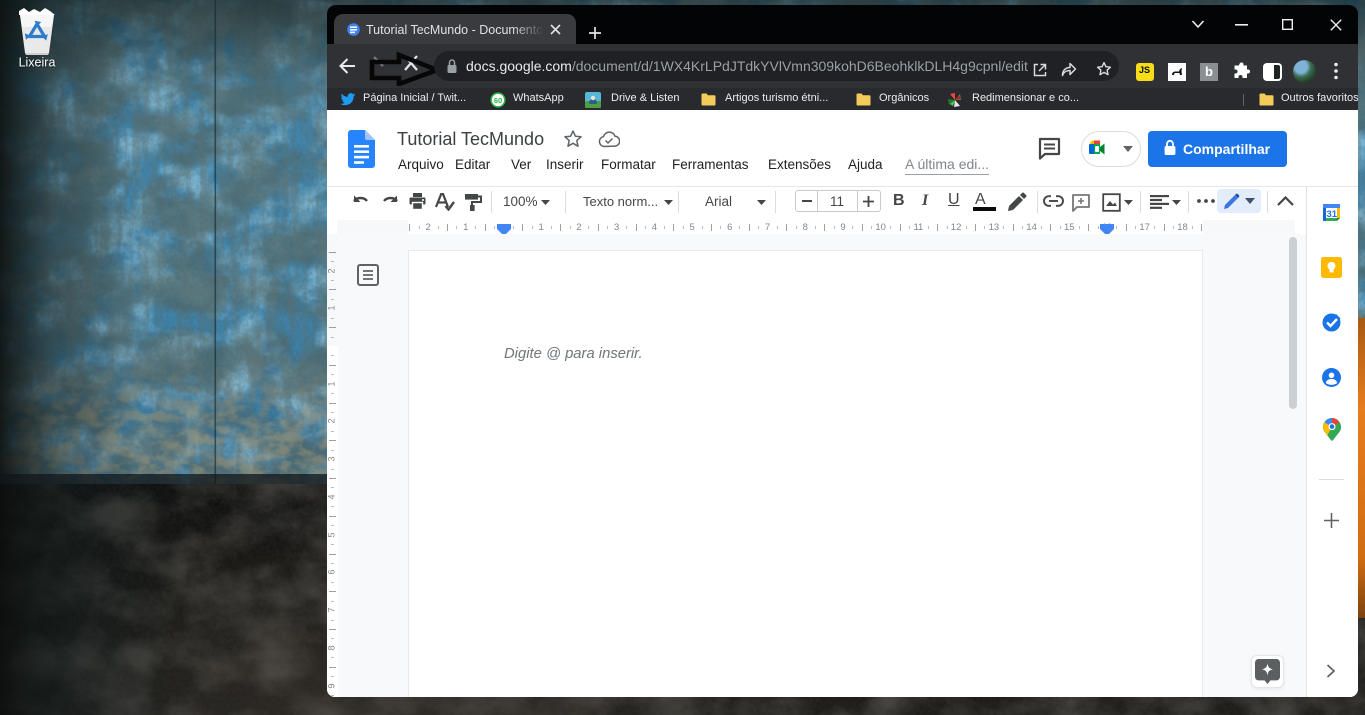 The image size is (1365, 715). Describe the element at coordinates (498, 100) in the screenshot. I see `svg-text: 60` at that location.